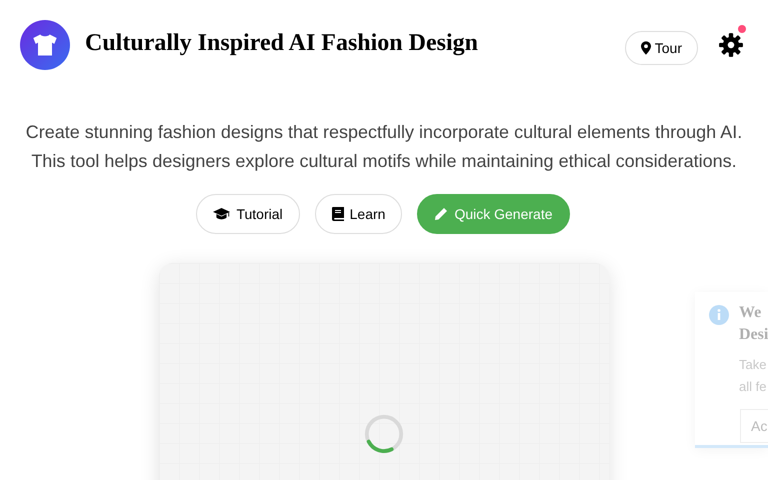  What do you see at coordinates (221, 214) in the screenshot?
I see `graduation-cap-icon` at bounding box center [221, 214].